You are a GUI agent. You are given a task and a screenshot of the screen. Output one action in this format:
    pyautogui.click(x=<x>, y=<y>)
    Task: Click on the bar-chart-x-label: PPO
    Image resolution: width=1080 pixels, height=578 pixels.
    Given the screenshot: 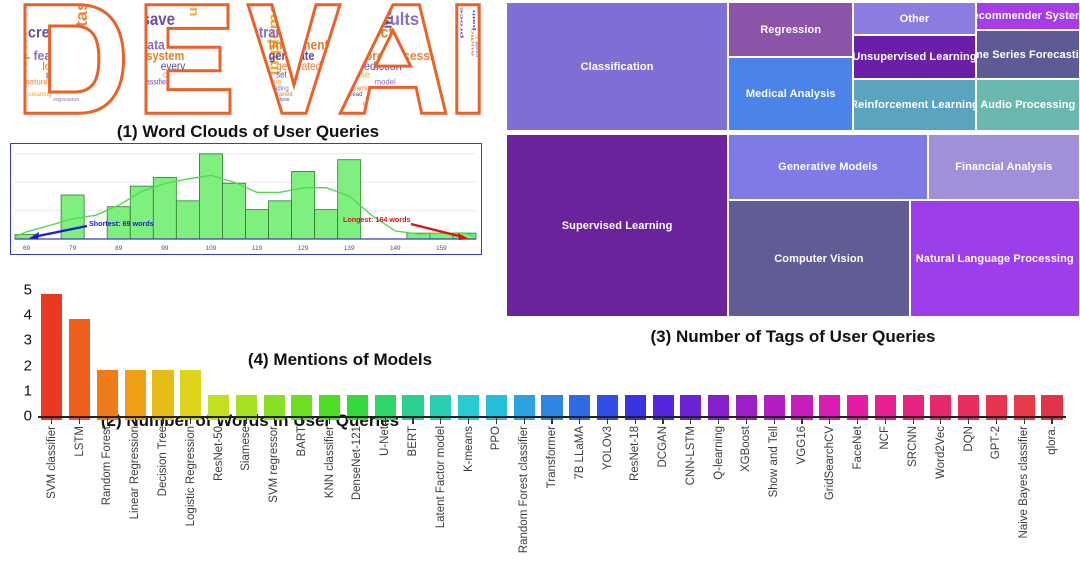 What is the action you would take?
    pyautogui.click(x=496, y=438)
    